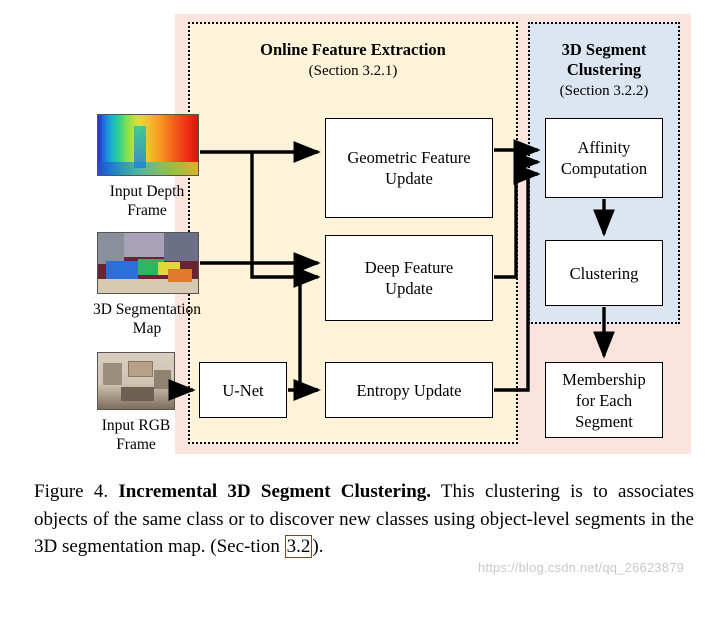  I want to click on membership-output-box: Membership for Each Segment, so click(604, 400).